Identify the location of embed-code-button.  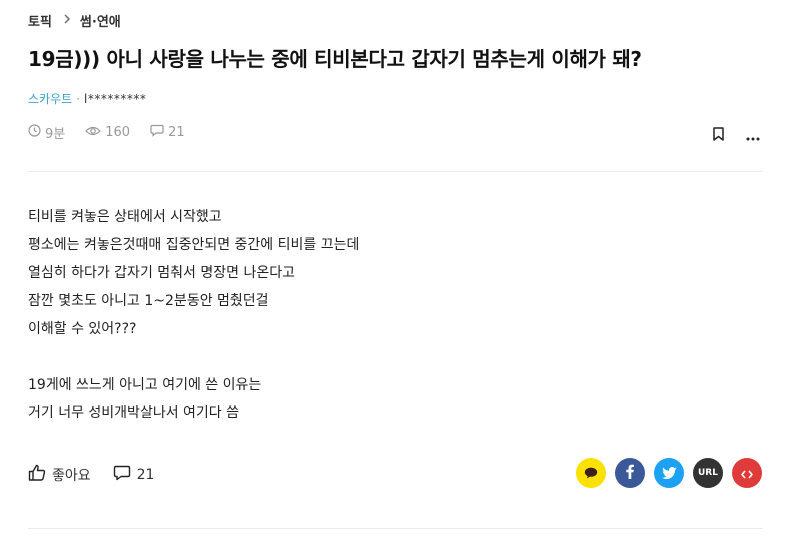
(747, 473).